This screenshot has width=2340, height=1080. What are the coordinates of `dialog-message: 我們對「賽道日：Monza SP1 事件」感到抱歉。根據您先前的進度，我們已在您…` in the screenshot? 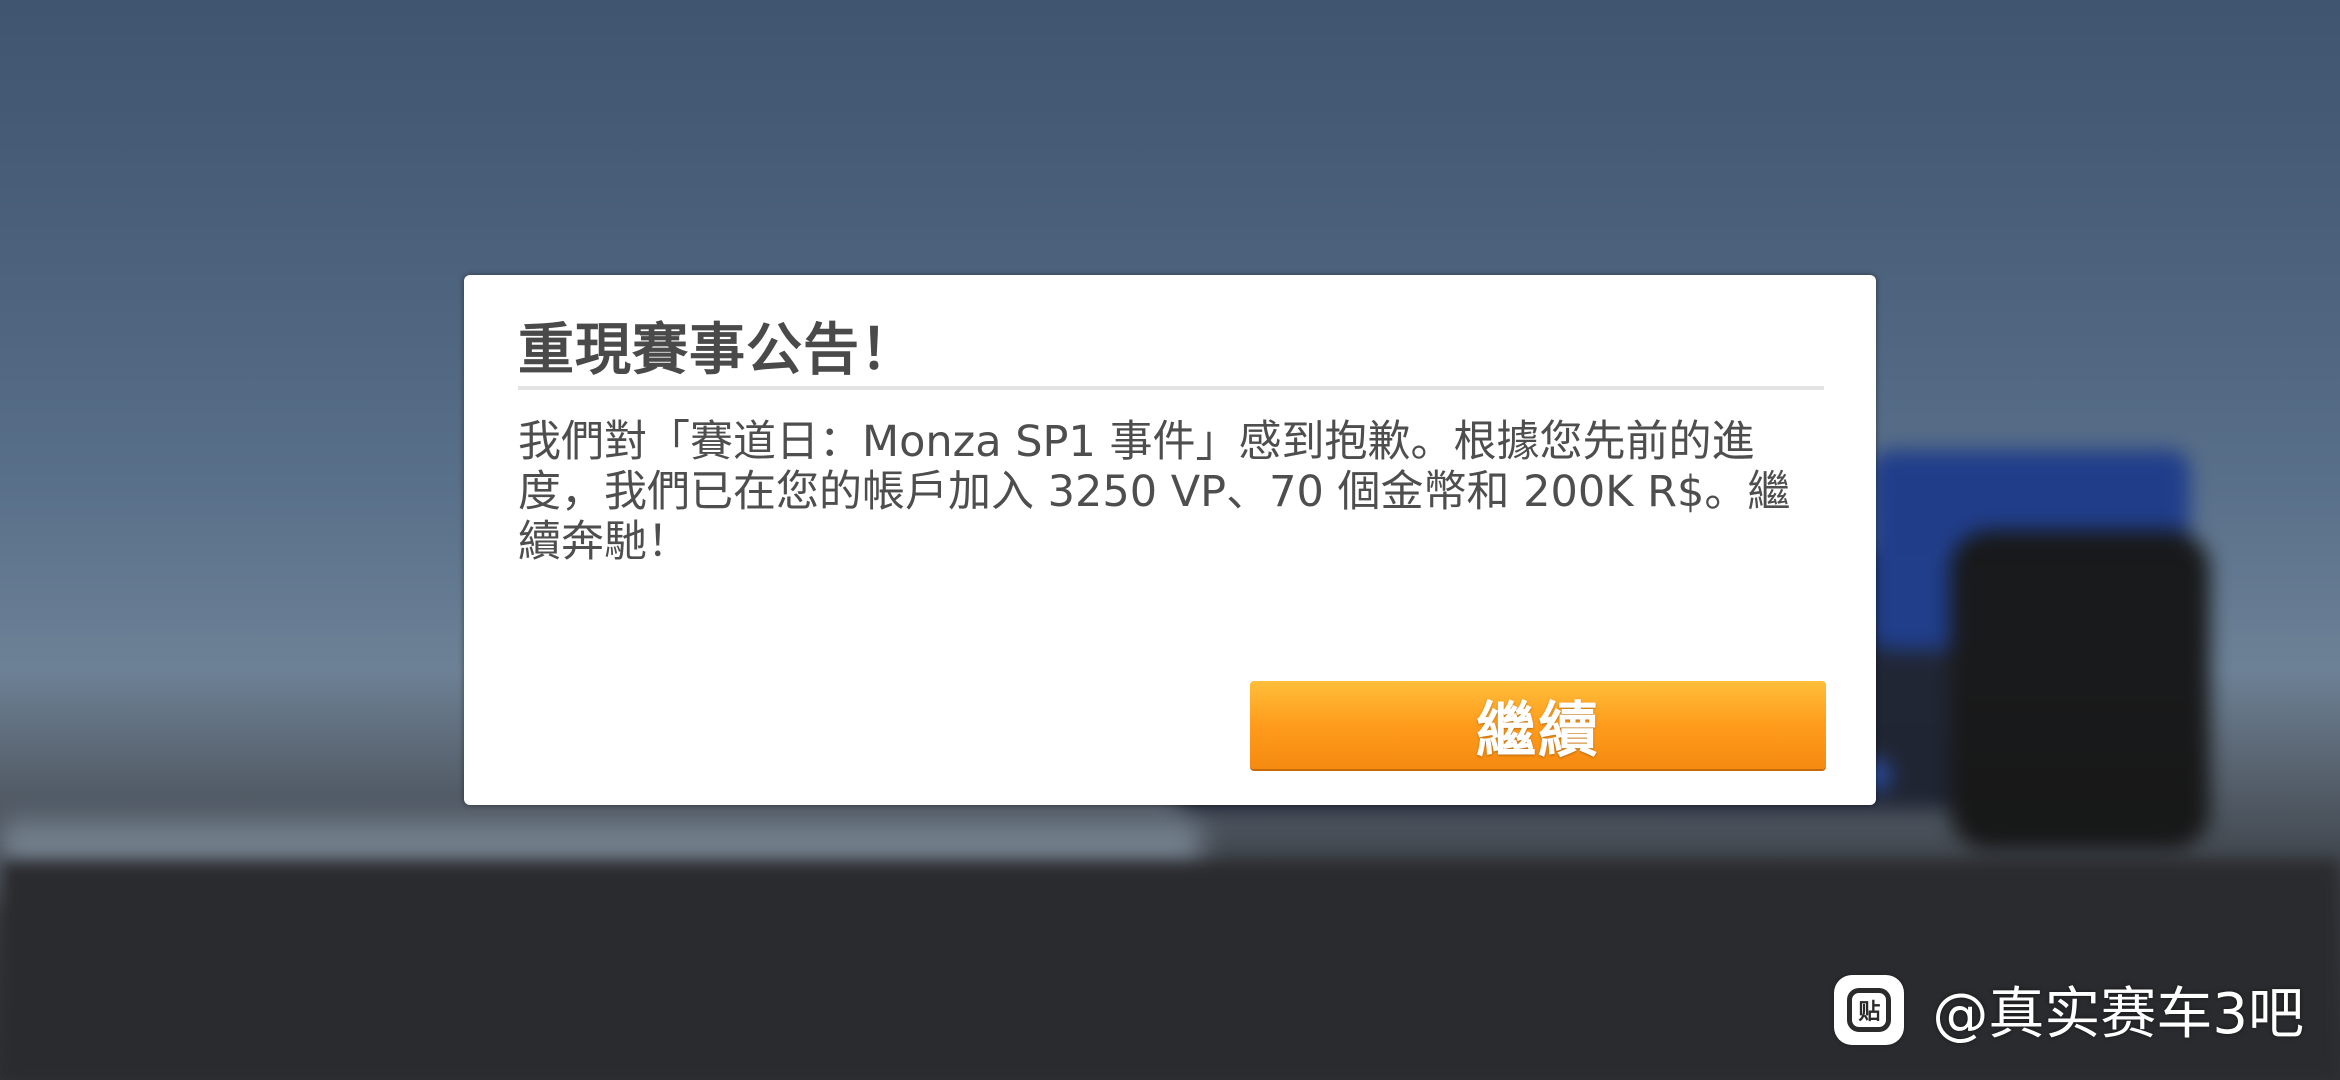 It's located at (1154, 492).